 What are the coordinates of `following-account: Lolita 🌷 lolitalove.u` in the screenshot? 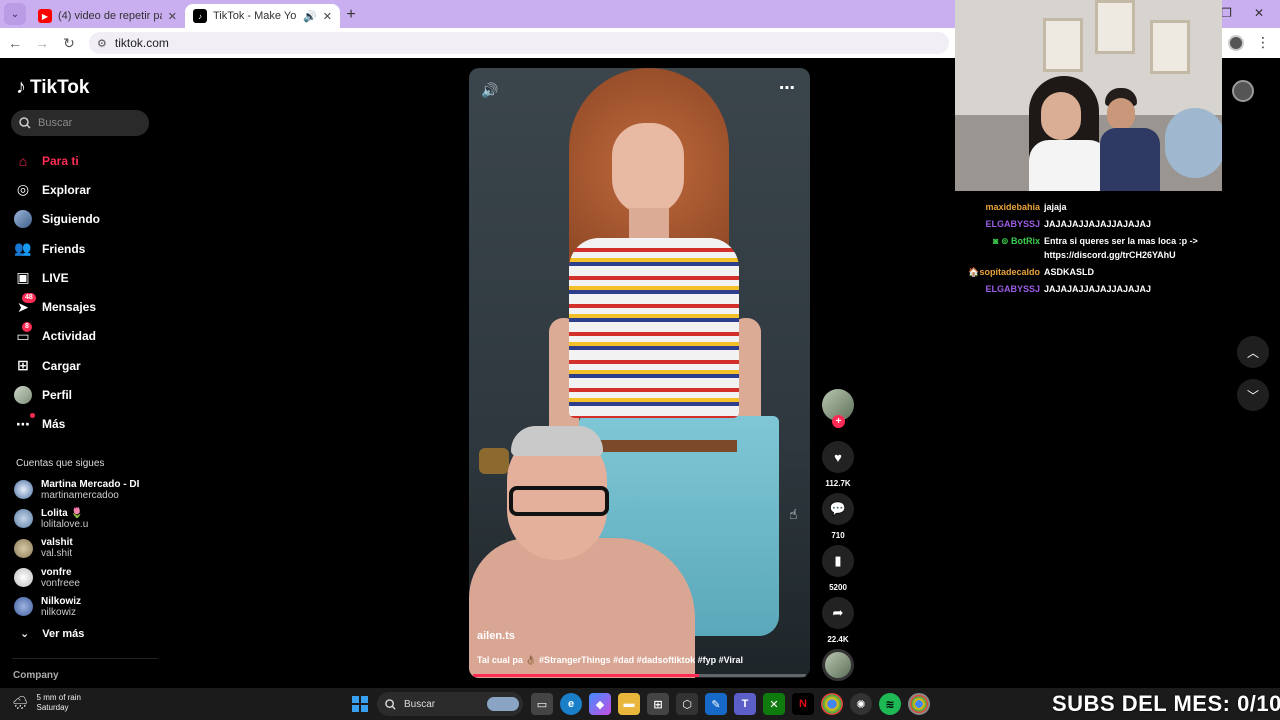 It's located at (86, 518).